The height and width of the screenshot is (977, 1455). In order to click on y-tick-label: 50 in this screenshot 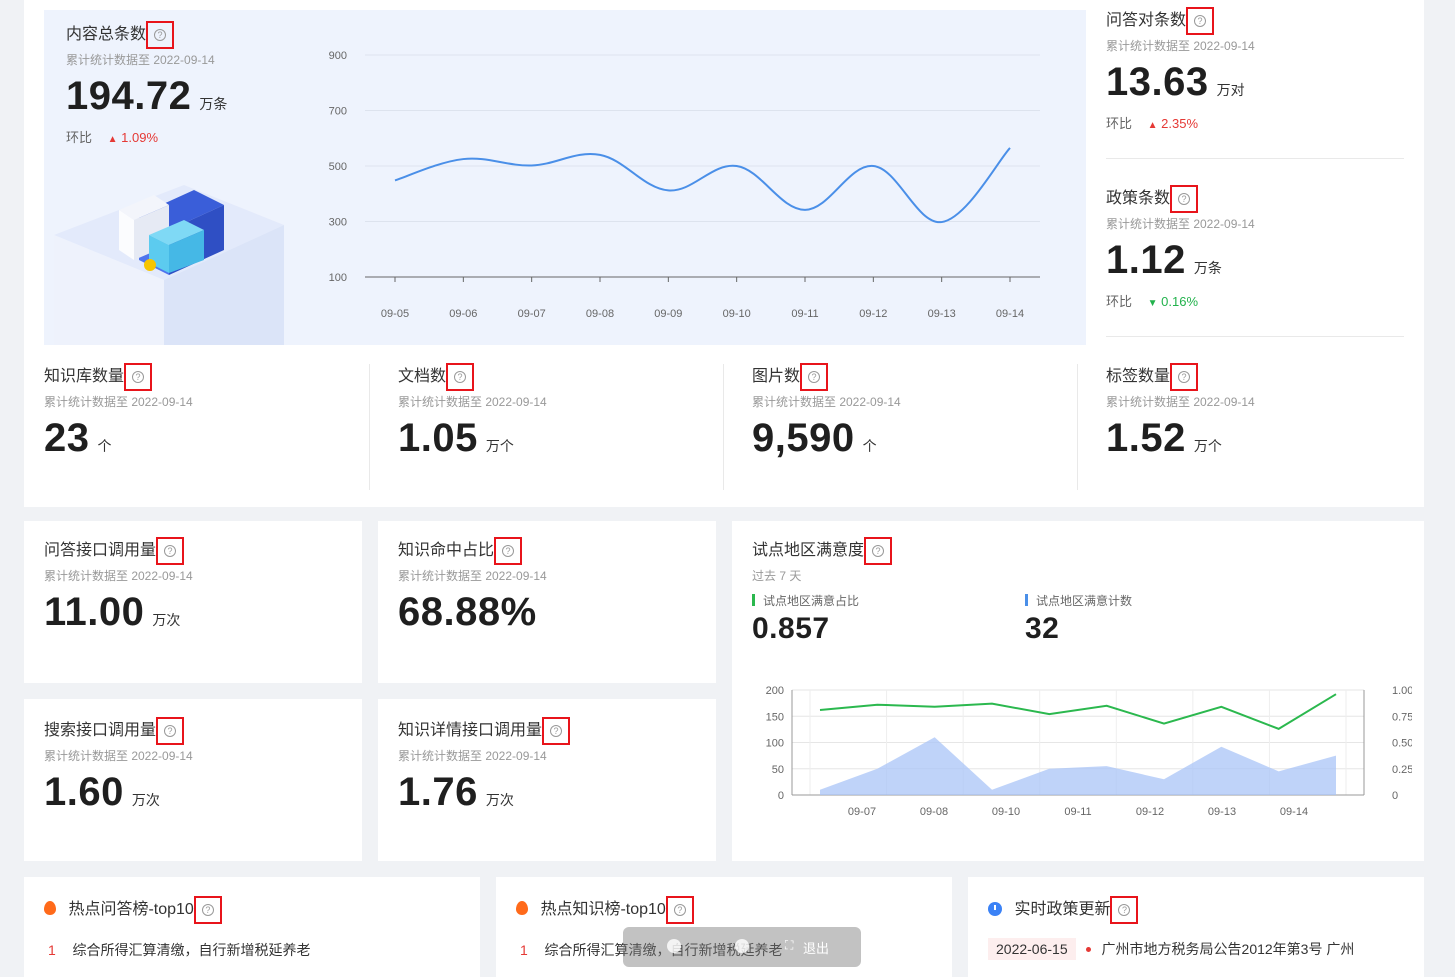, I will do `click(778, 770)`.